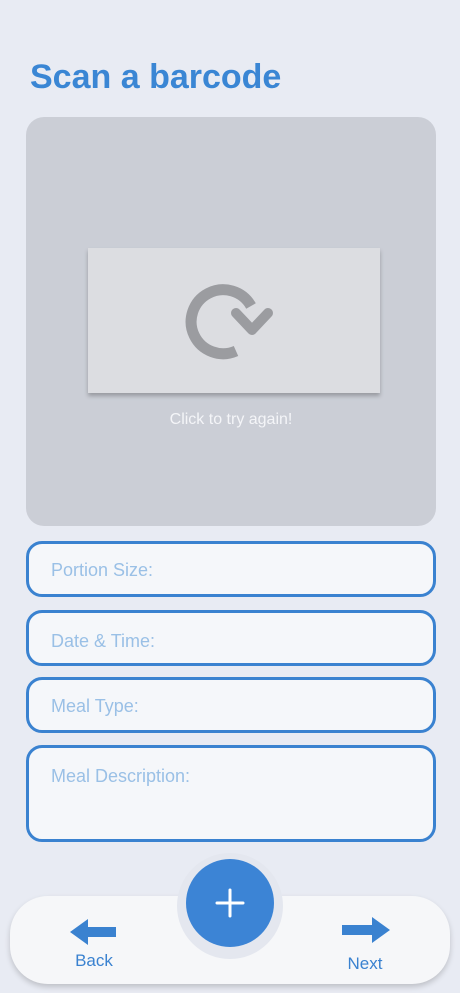 The width and height of the screenshot is (460, 993). I want to click on next-button: Next, so click(365, 945).